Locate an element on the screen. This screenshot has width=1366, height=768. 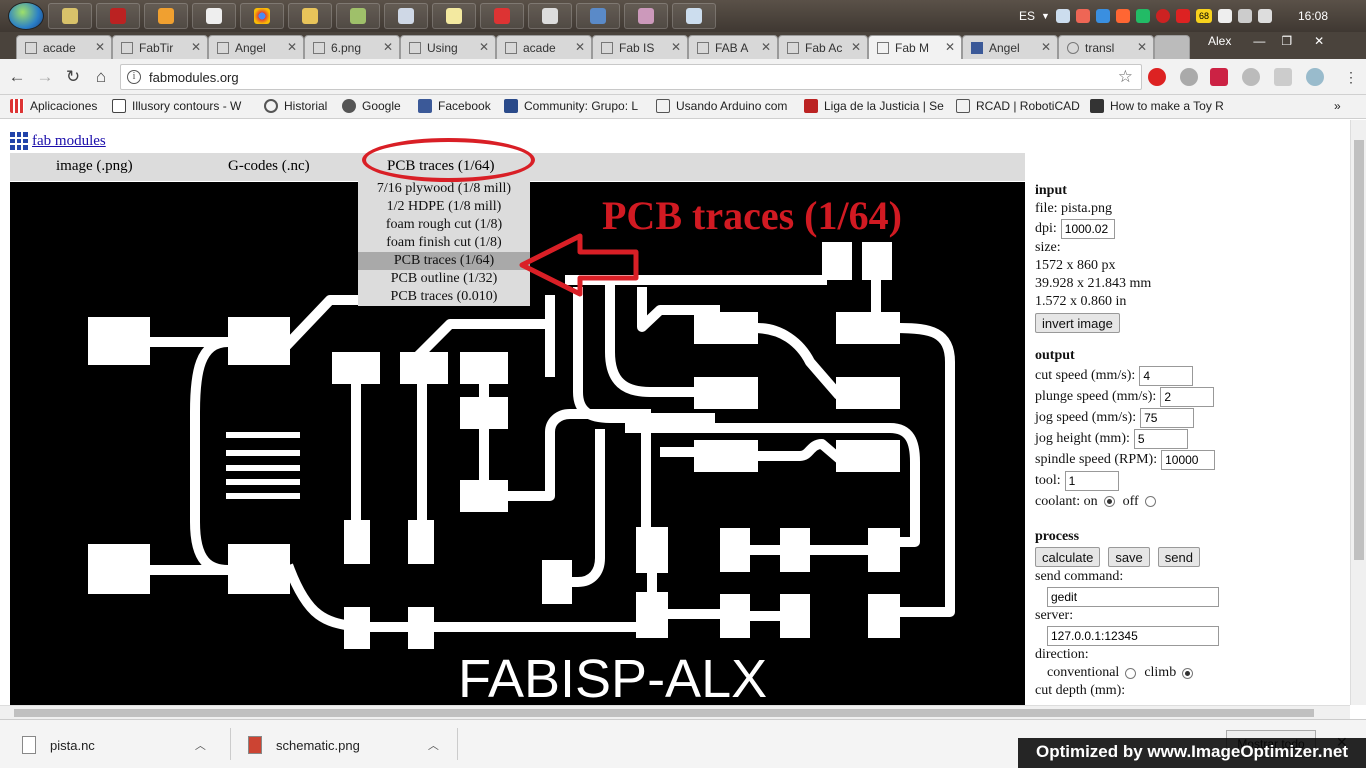
bookmark-item: Usando Arduino com is located at coordinates (721, 106).